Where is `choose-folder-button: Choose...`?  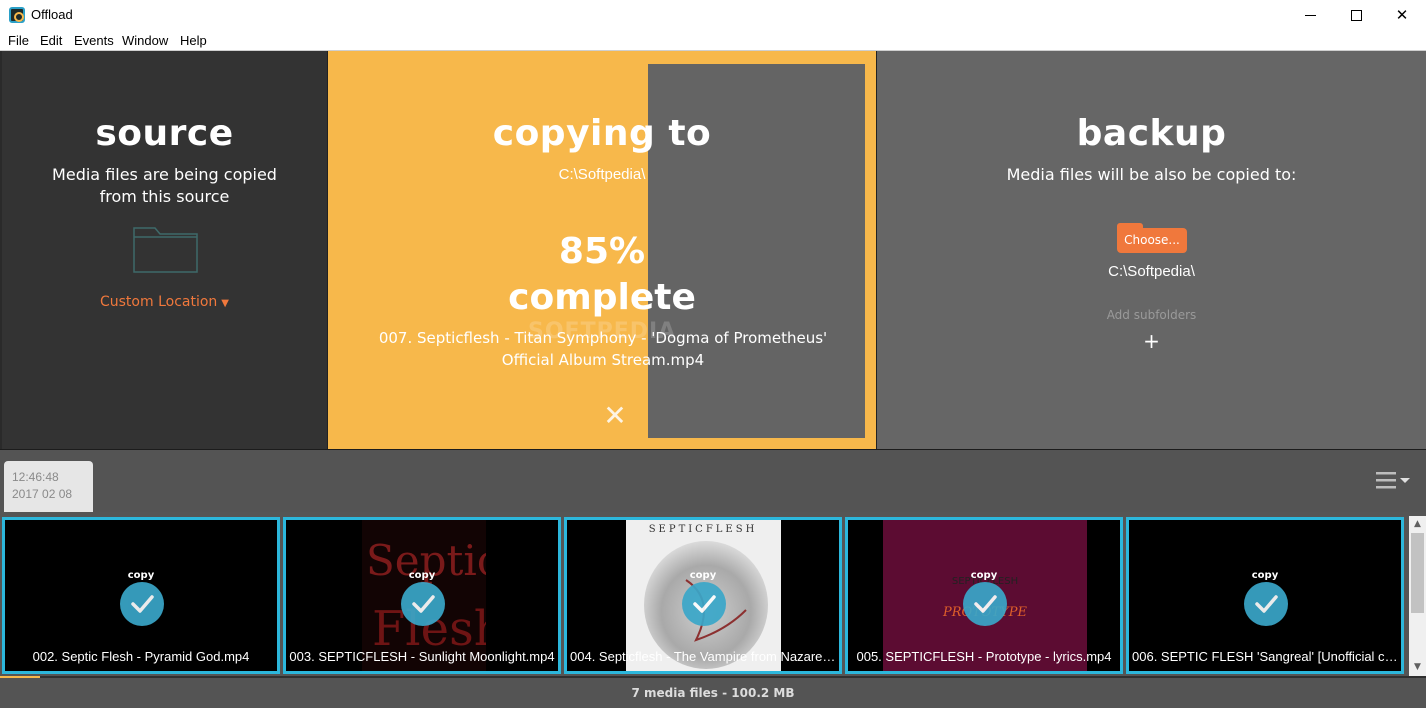
choose-folder-button: Choose... is located at coordinates (1152, 238).